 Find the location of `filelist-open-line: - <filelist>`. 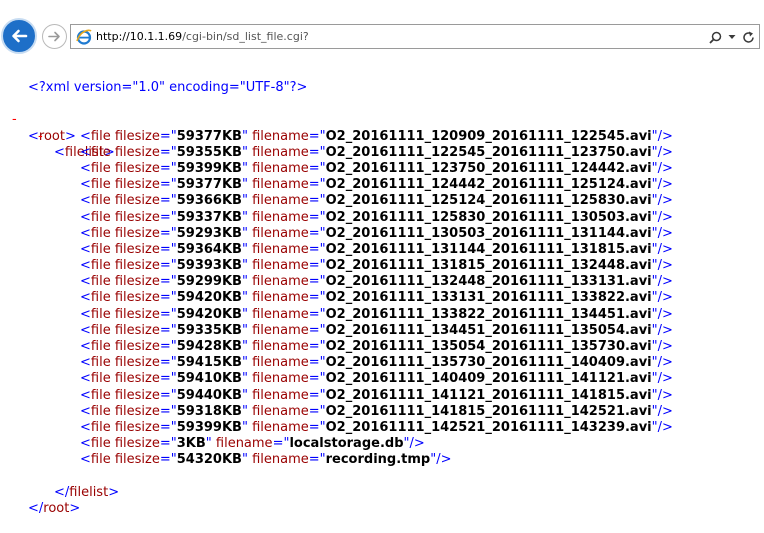

filelist-open-line: - <filelist> is located at coordinates (382, 136).